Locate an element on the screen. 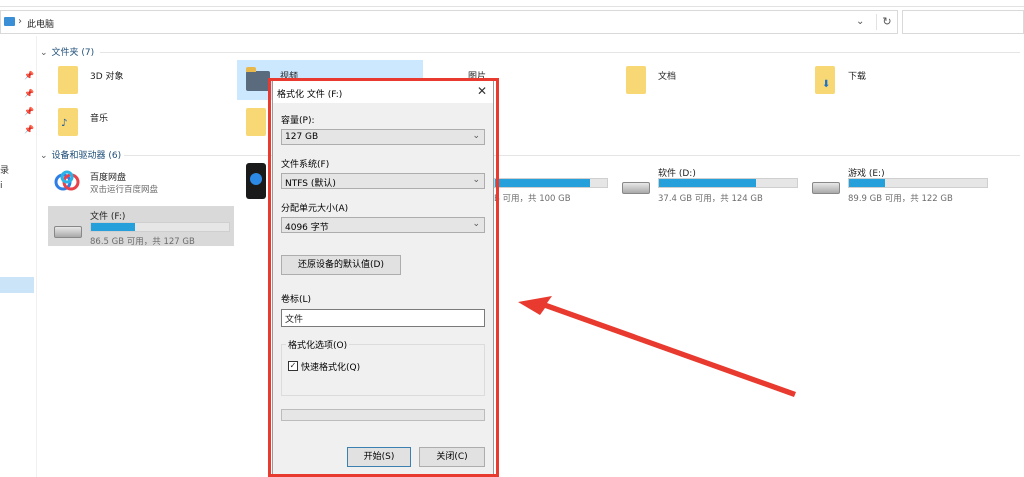 This screenshot has height=477, width=1024. arrow-shape is located at coordinates (657, 346).